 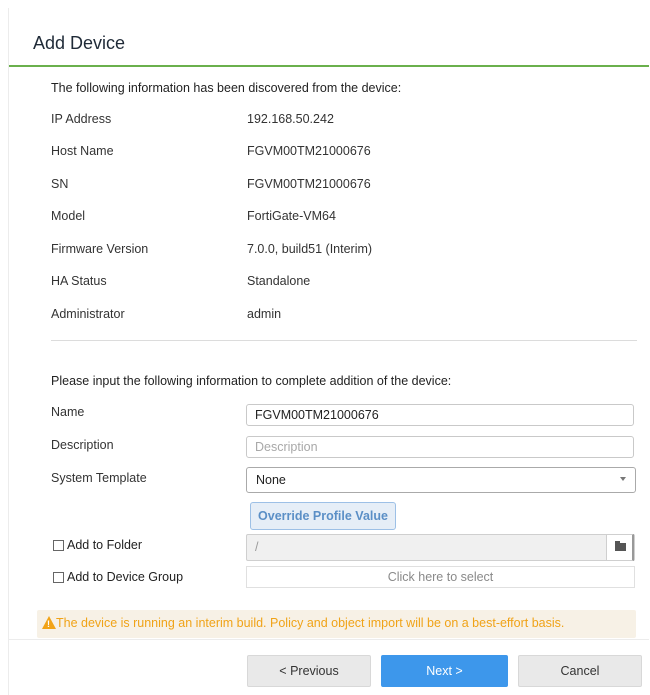 What do you see at coordinates (440, 415) in the screenshot?
I see `name-input: FGVM00TM21000676` at bounding box center [440, 415].